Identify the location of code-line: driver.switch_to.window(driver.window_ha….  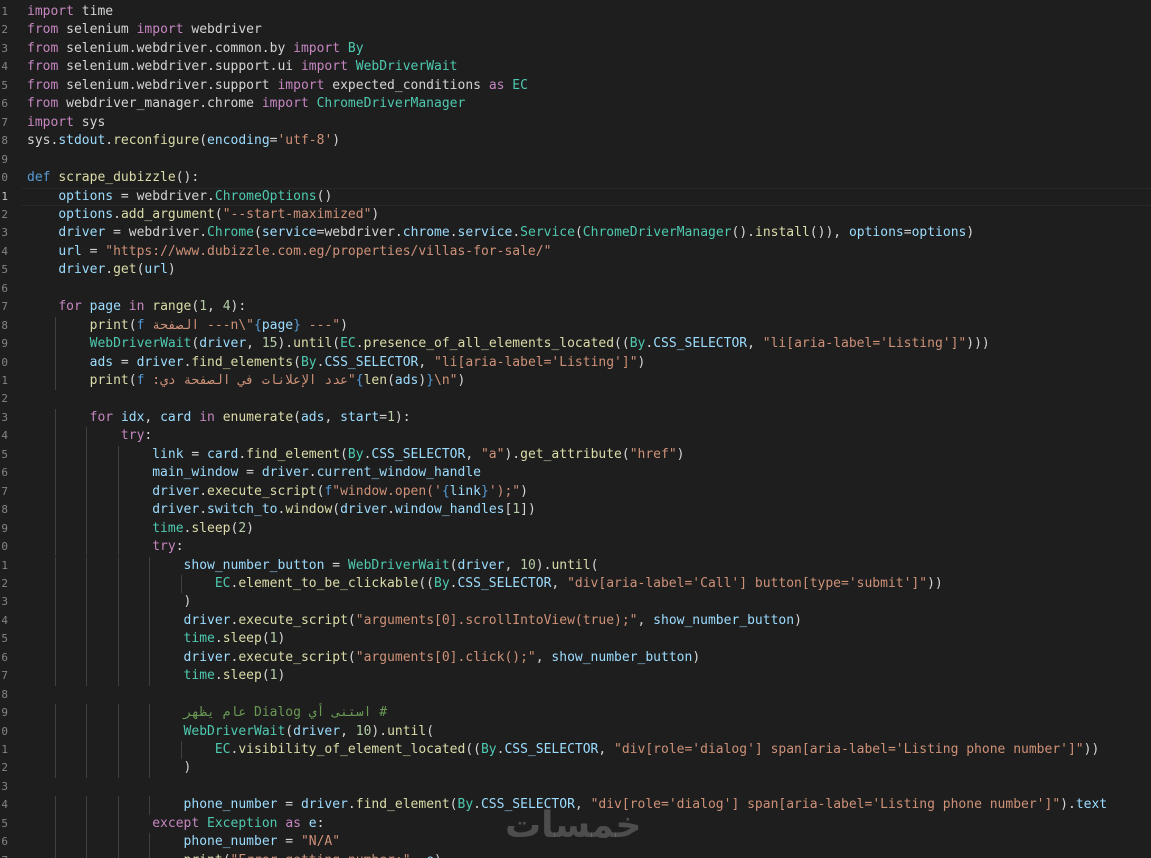
(281, 510).